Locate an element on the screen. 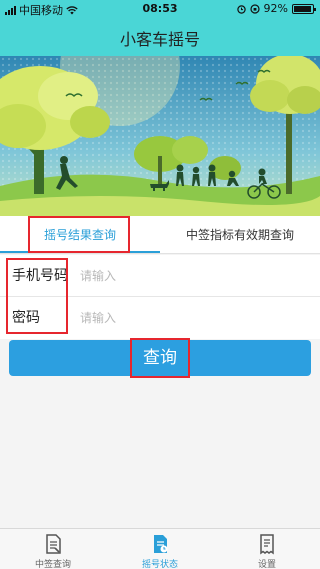 This screenshot has width=320, height=569. top-bar: 中国移动 08:53 92% 小客车摇号 is located at coordinates (160, 28).